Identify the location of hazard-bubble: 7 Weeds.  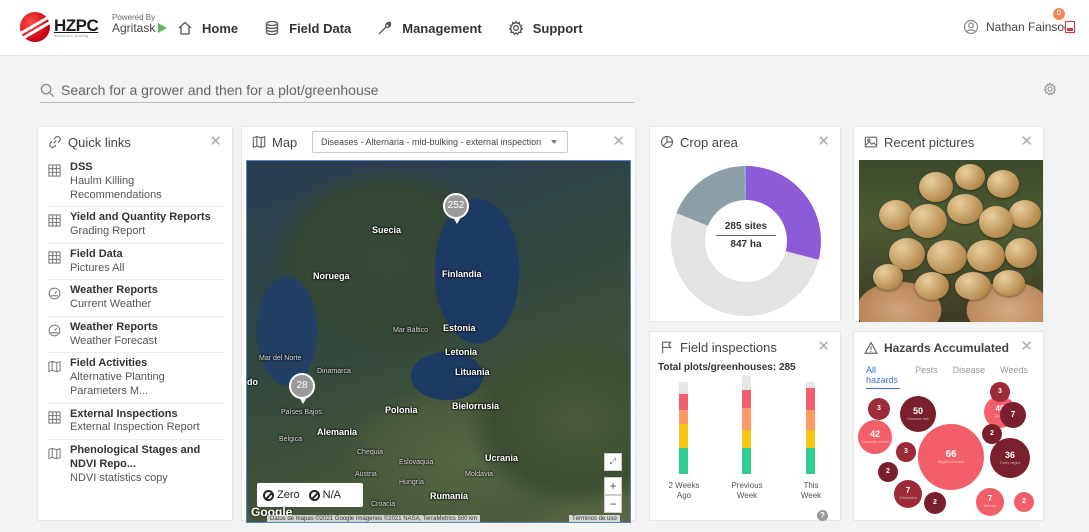
(990, 502).